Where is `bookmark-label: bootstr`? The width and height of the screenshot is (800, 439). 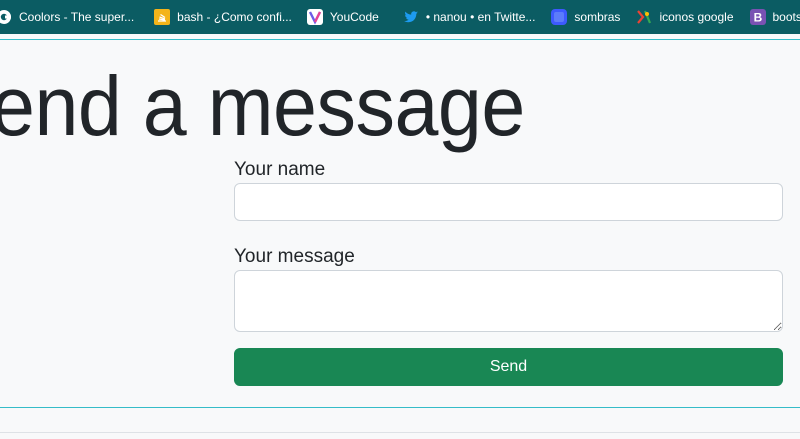
bookmark-label: bootstr is located at coordinates (786, 17).